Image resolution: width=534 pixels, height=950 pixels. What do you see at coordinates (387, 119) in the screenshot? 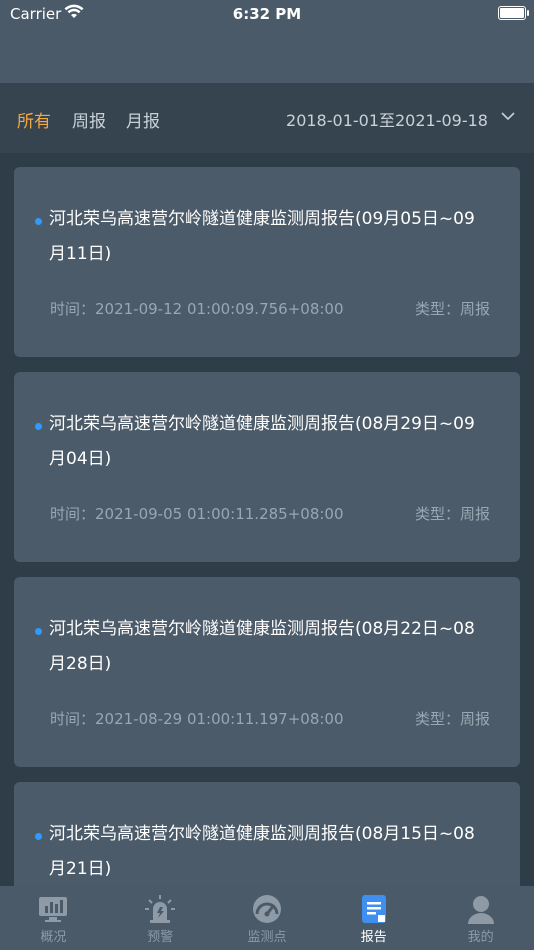
I see `date-range-picker: 2018-01-01至2021-09-18` at bounding box center [387, 119].